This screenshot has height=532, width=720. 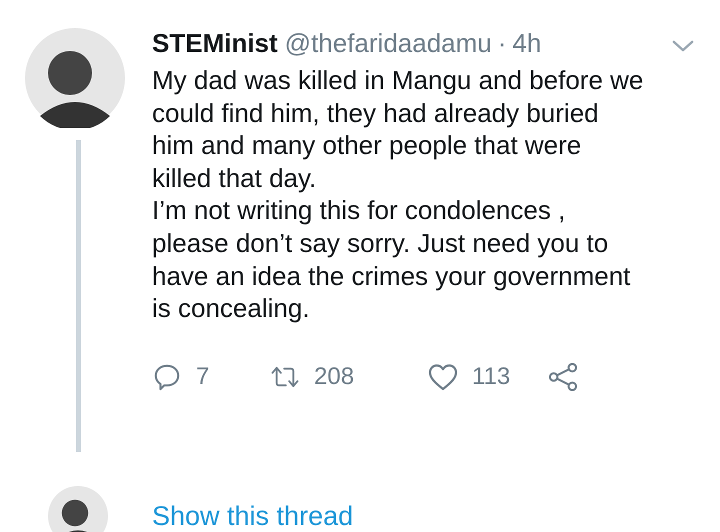 I want to click on timestamp: 4h, so click(x=527, y=43).